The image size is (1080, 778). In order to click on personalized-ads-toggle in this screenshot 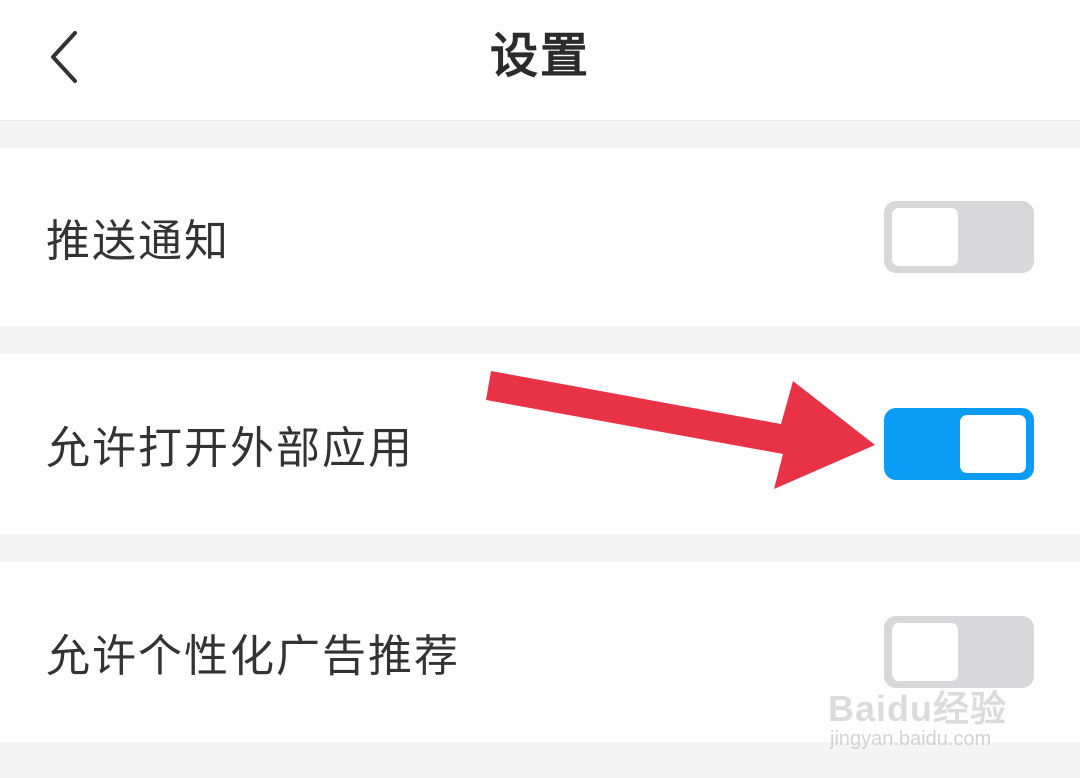, I will do `click(959, 652)`.